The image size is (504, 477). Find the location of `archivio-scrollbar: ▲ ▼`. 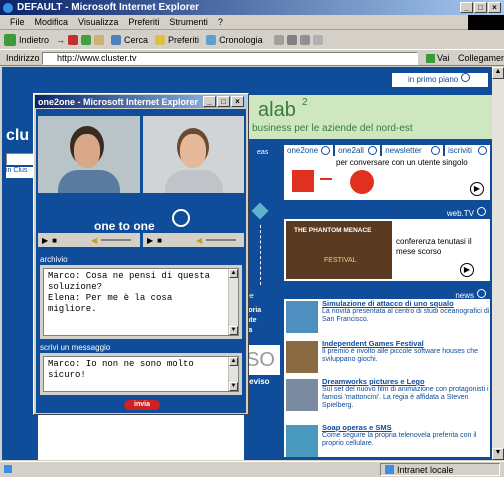

archivio-scrollbar: ▲ ▼ is located at coordinates (233, 302).